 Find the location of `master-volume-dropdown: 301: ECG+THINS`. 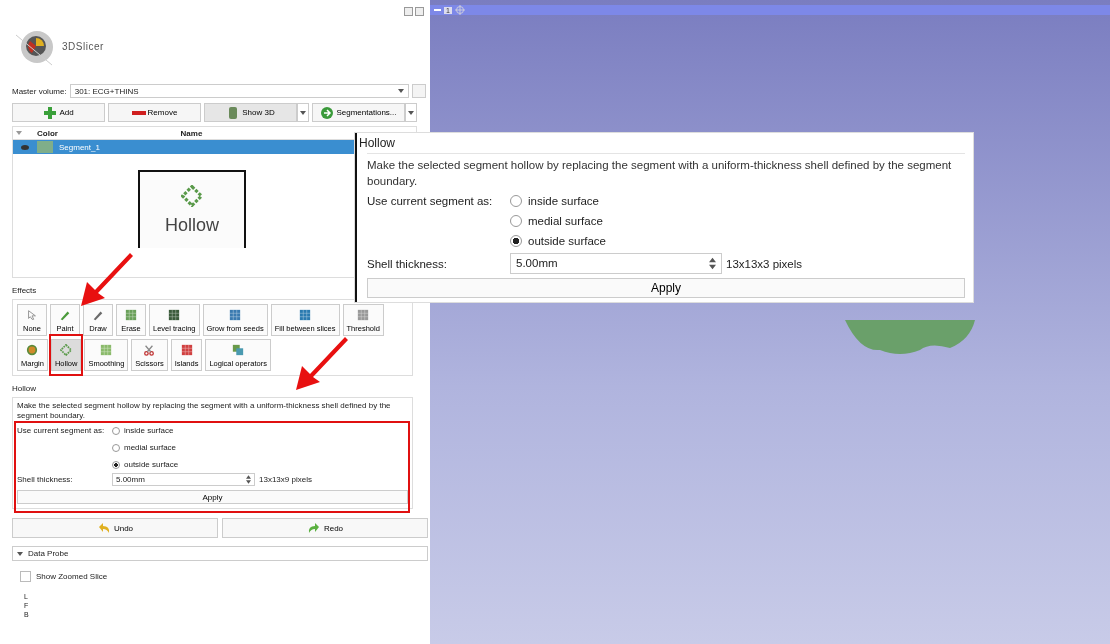

master-volume-dropdown: 301: ECG+THINS is located at coordinates (239, 91).